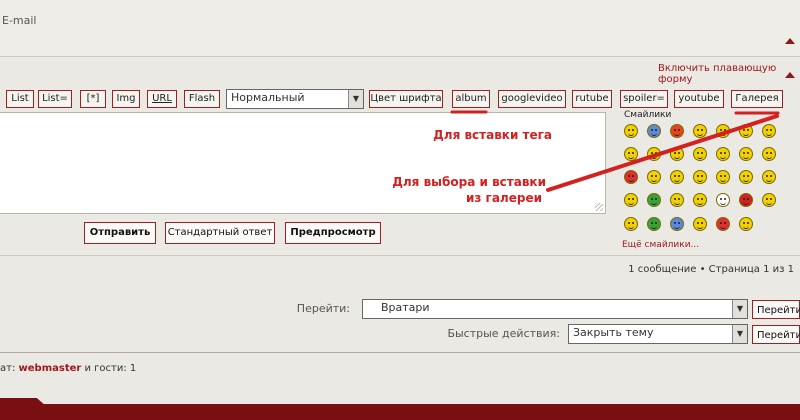 The image size is (800, 420). I want to click on online-prefix: ат:, so click(9, 368).